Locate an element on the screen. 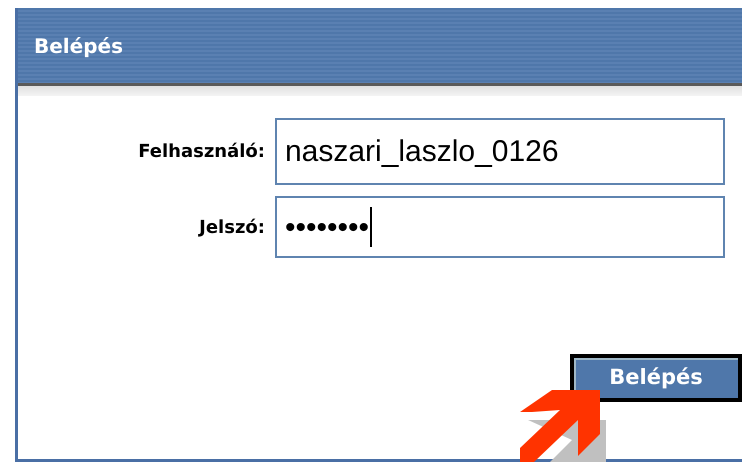  panel-title: Belépés is located at coordinates (79, 46).